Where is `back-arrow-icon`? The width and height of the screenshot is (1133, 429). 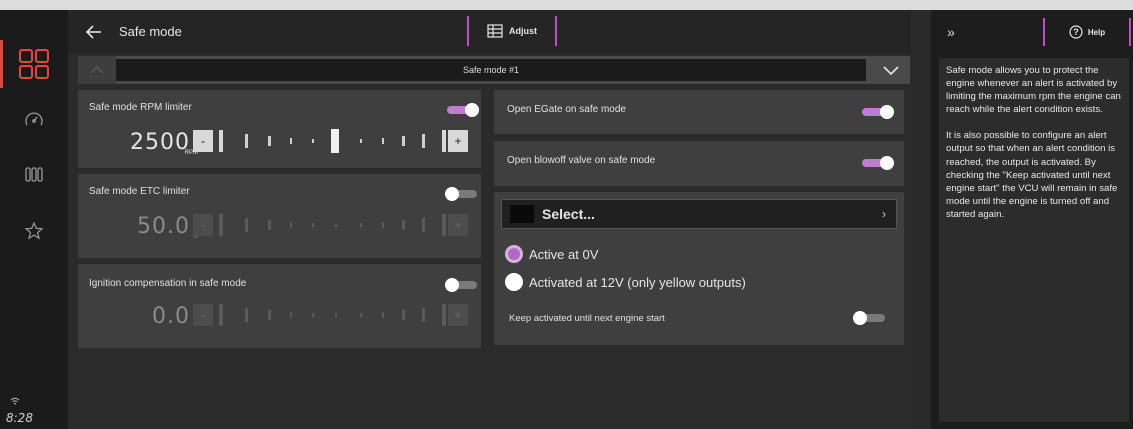 back-arrow-icon is located at coordinates (94, 32).